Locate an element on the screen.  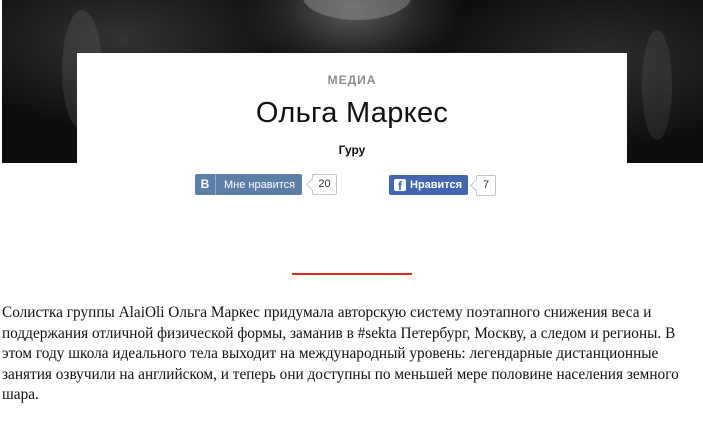
fb-like-count-value: 7 is located at coordinates (486, 185).